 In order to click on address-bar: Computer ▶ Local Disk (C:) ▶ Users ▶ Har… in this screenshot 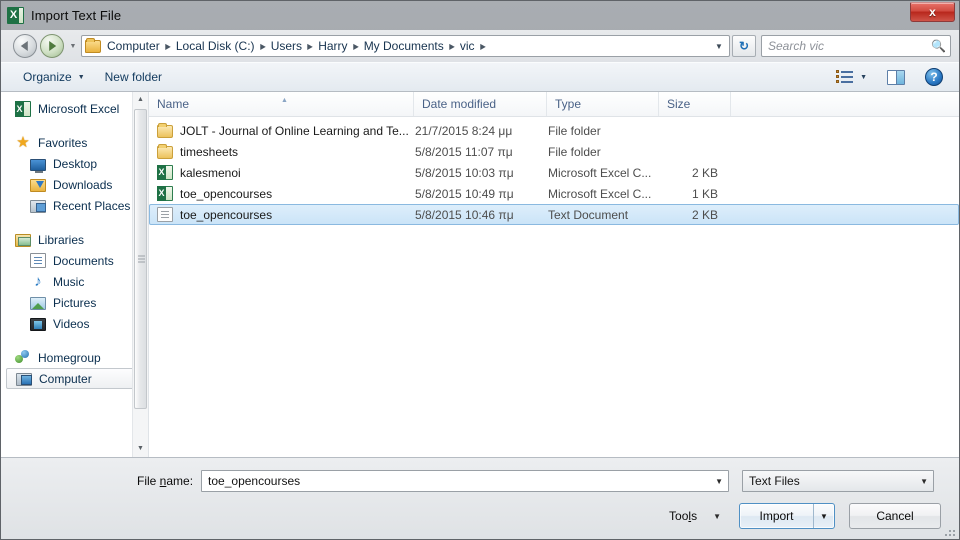, I will do `click(405, 46)`.